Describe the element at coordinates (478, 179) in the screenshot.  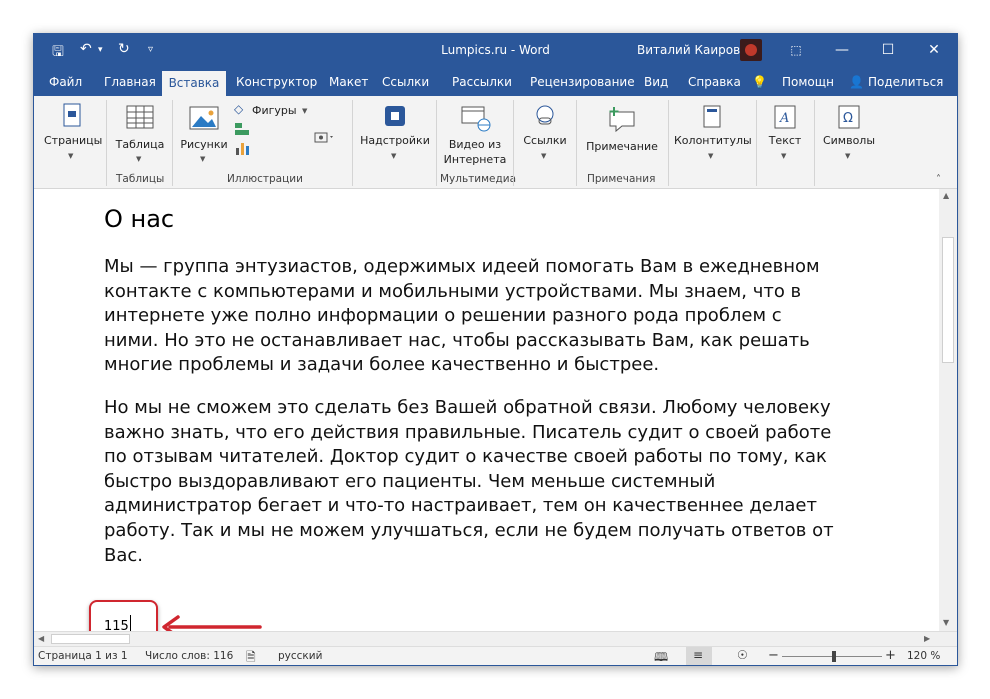
I see `group-label-media: Мультимедиа` at that location.